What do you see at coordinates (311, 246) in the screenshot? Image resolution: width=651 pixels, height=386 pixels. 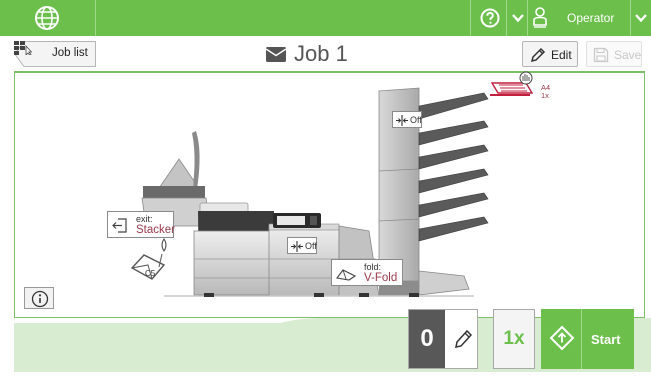 I see `station-insert-value: Off` at bounding box center [311, 246].